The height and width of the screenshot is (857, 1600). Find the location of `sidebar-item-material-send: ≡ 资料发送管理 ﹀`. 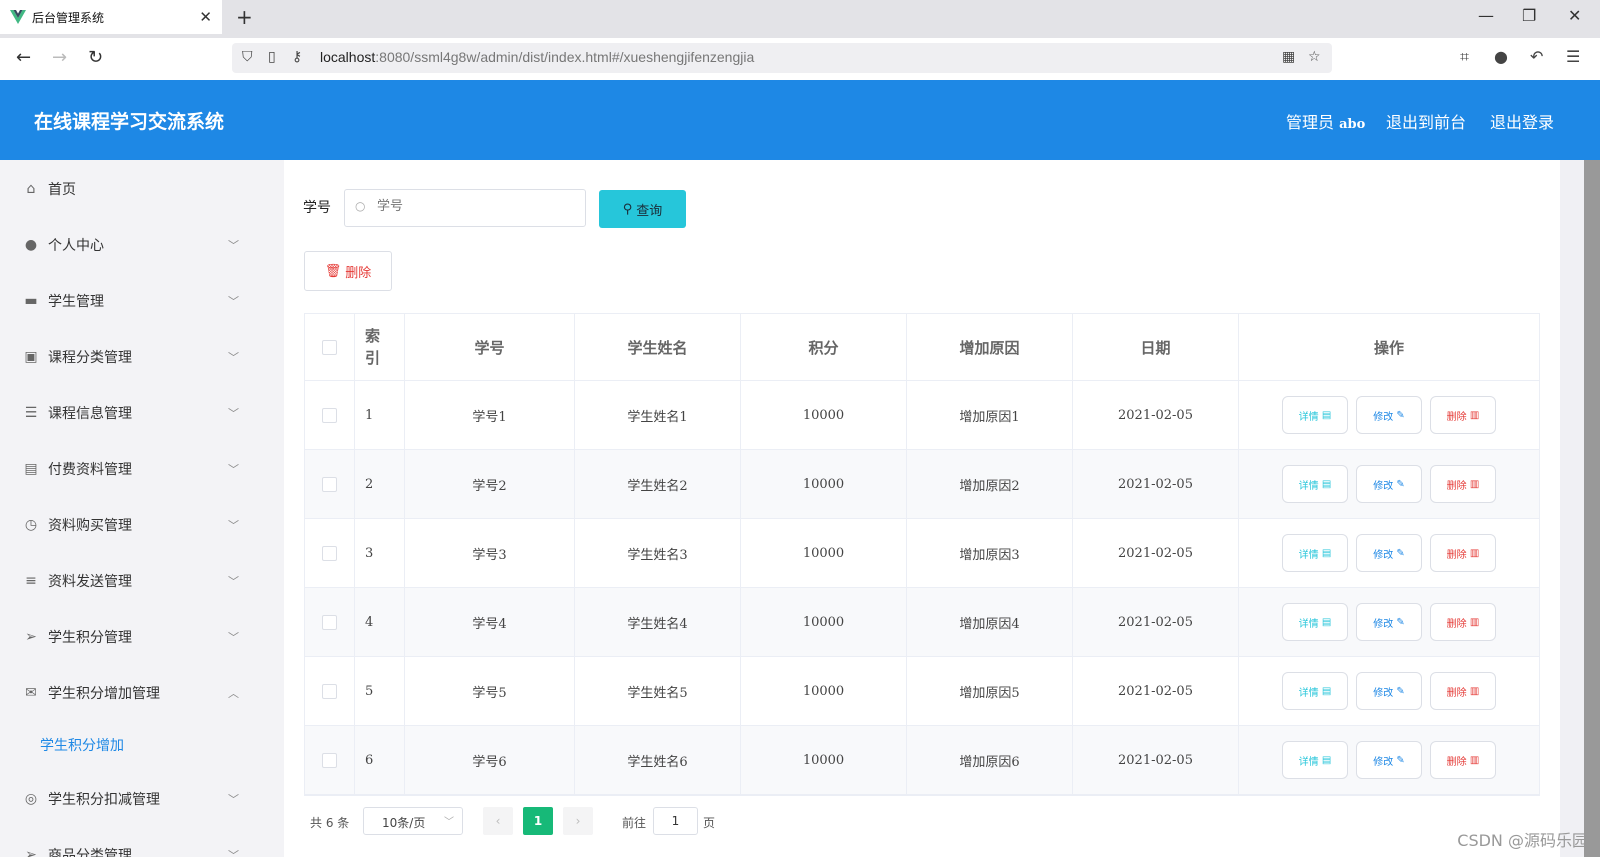

sidebar-item-material-send: ≡ 资料发送管理 ﹀ is located at coordinates (142, 581).